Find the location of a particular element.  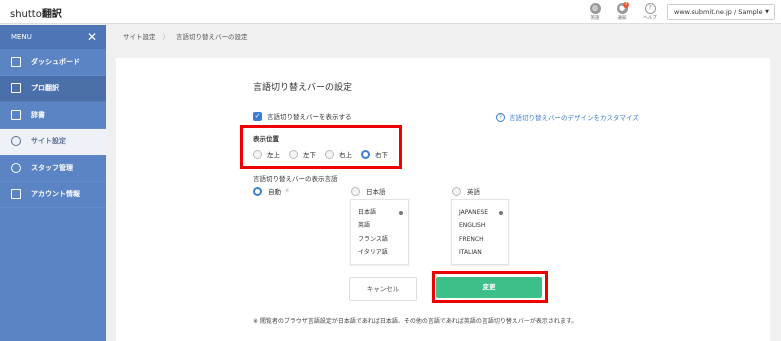

sidebar-item-label: プロ翻訳 is located at coordinates (45, 88).